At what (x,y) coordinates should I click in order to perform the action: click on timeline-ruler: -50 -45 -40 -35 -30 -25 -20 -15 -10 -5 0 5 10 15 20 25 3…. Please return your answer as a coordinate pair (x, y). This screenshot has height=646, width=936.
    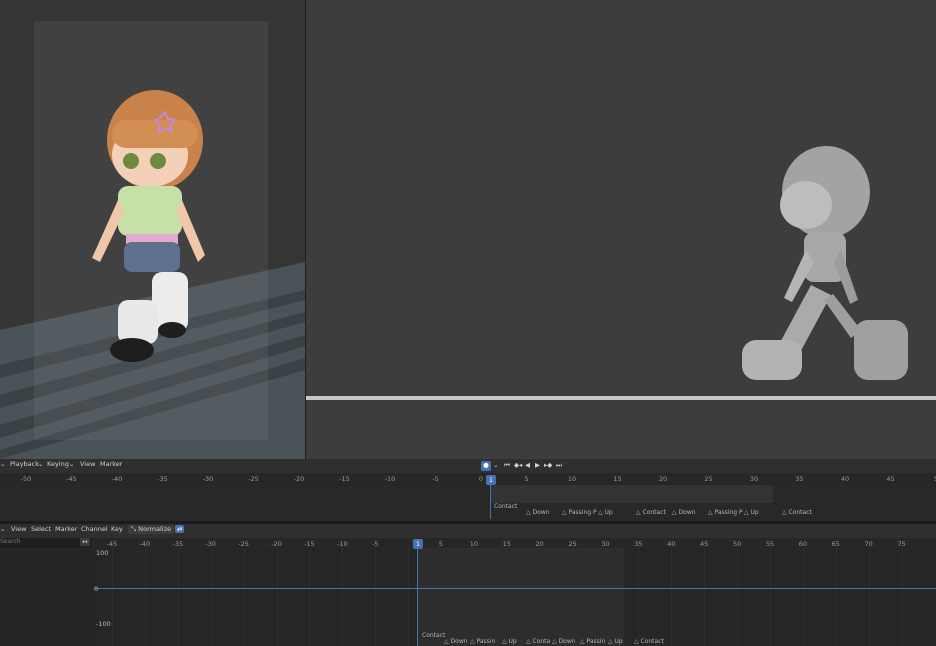
    Looking at the image, I should click on (468, 479).